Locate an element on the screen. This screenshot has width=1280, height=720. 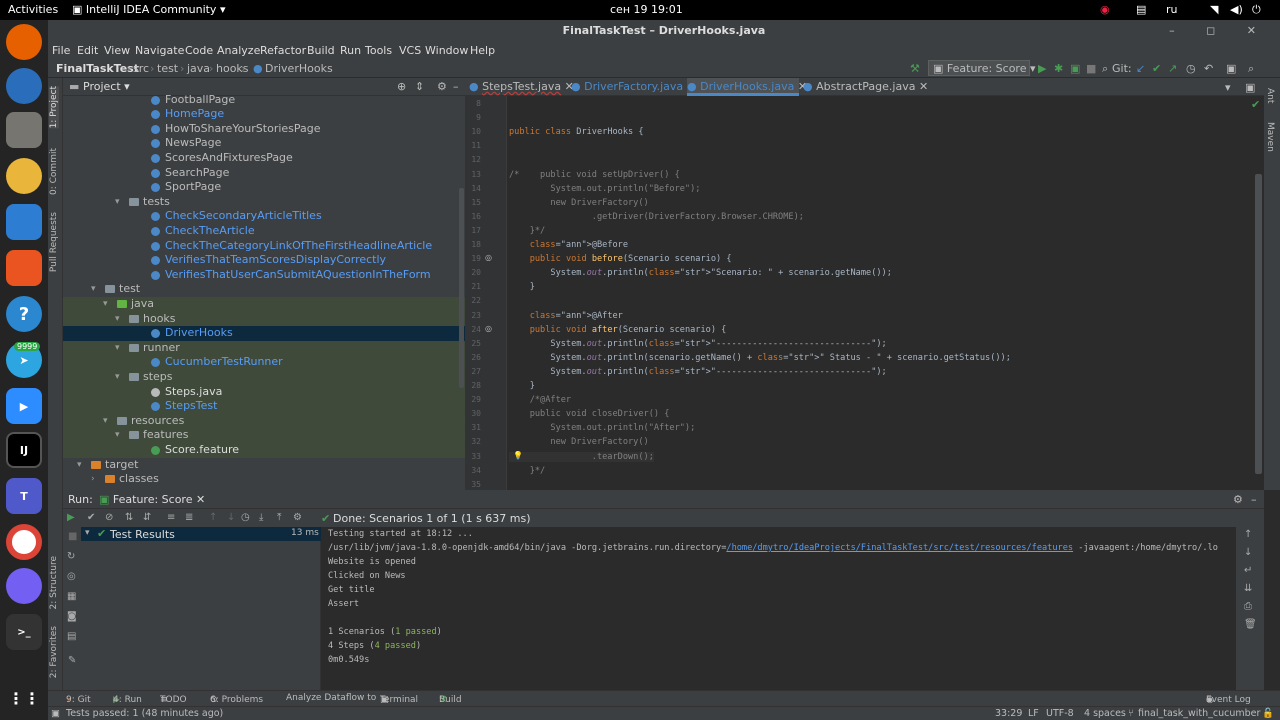
tab-abstractpage: ● AbstractPage.java ✕ is located at coordinates (865, 87).